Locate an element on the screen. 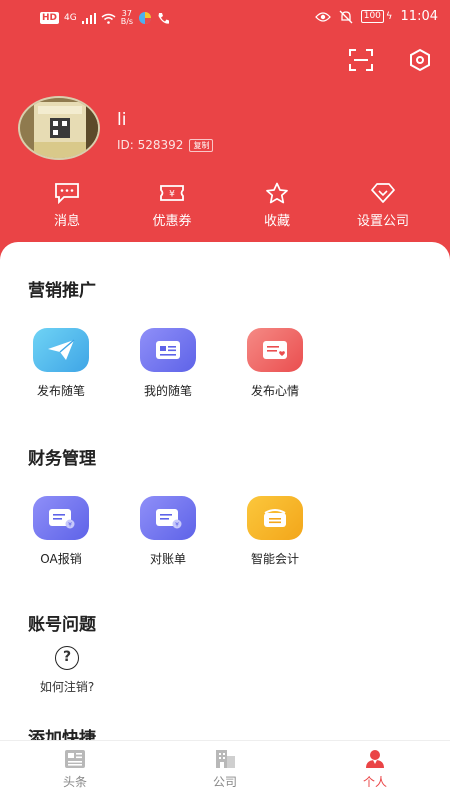 The image size is (450, 800). smart-accounting-tile is located at coordinates (275, 518).